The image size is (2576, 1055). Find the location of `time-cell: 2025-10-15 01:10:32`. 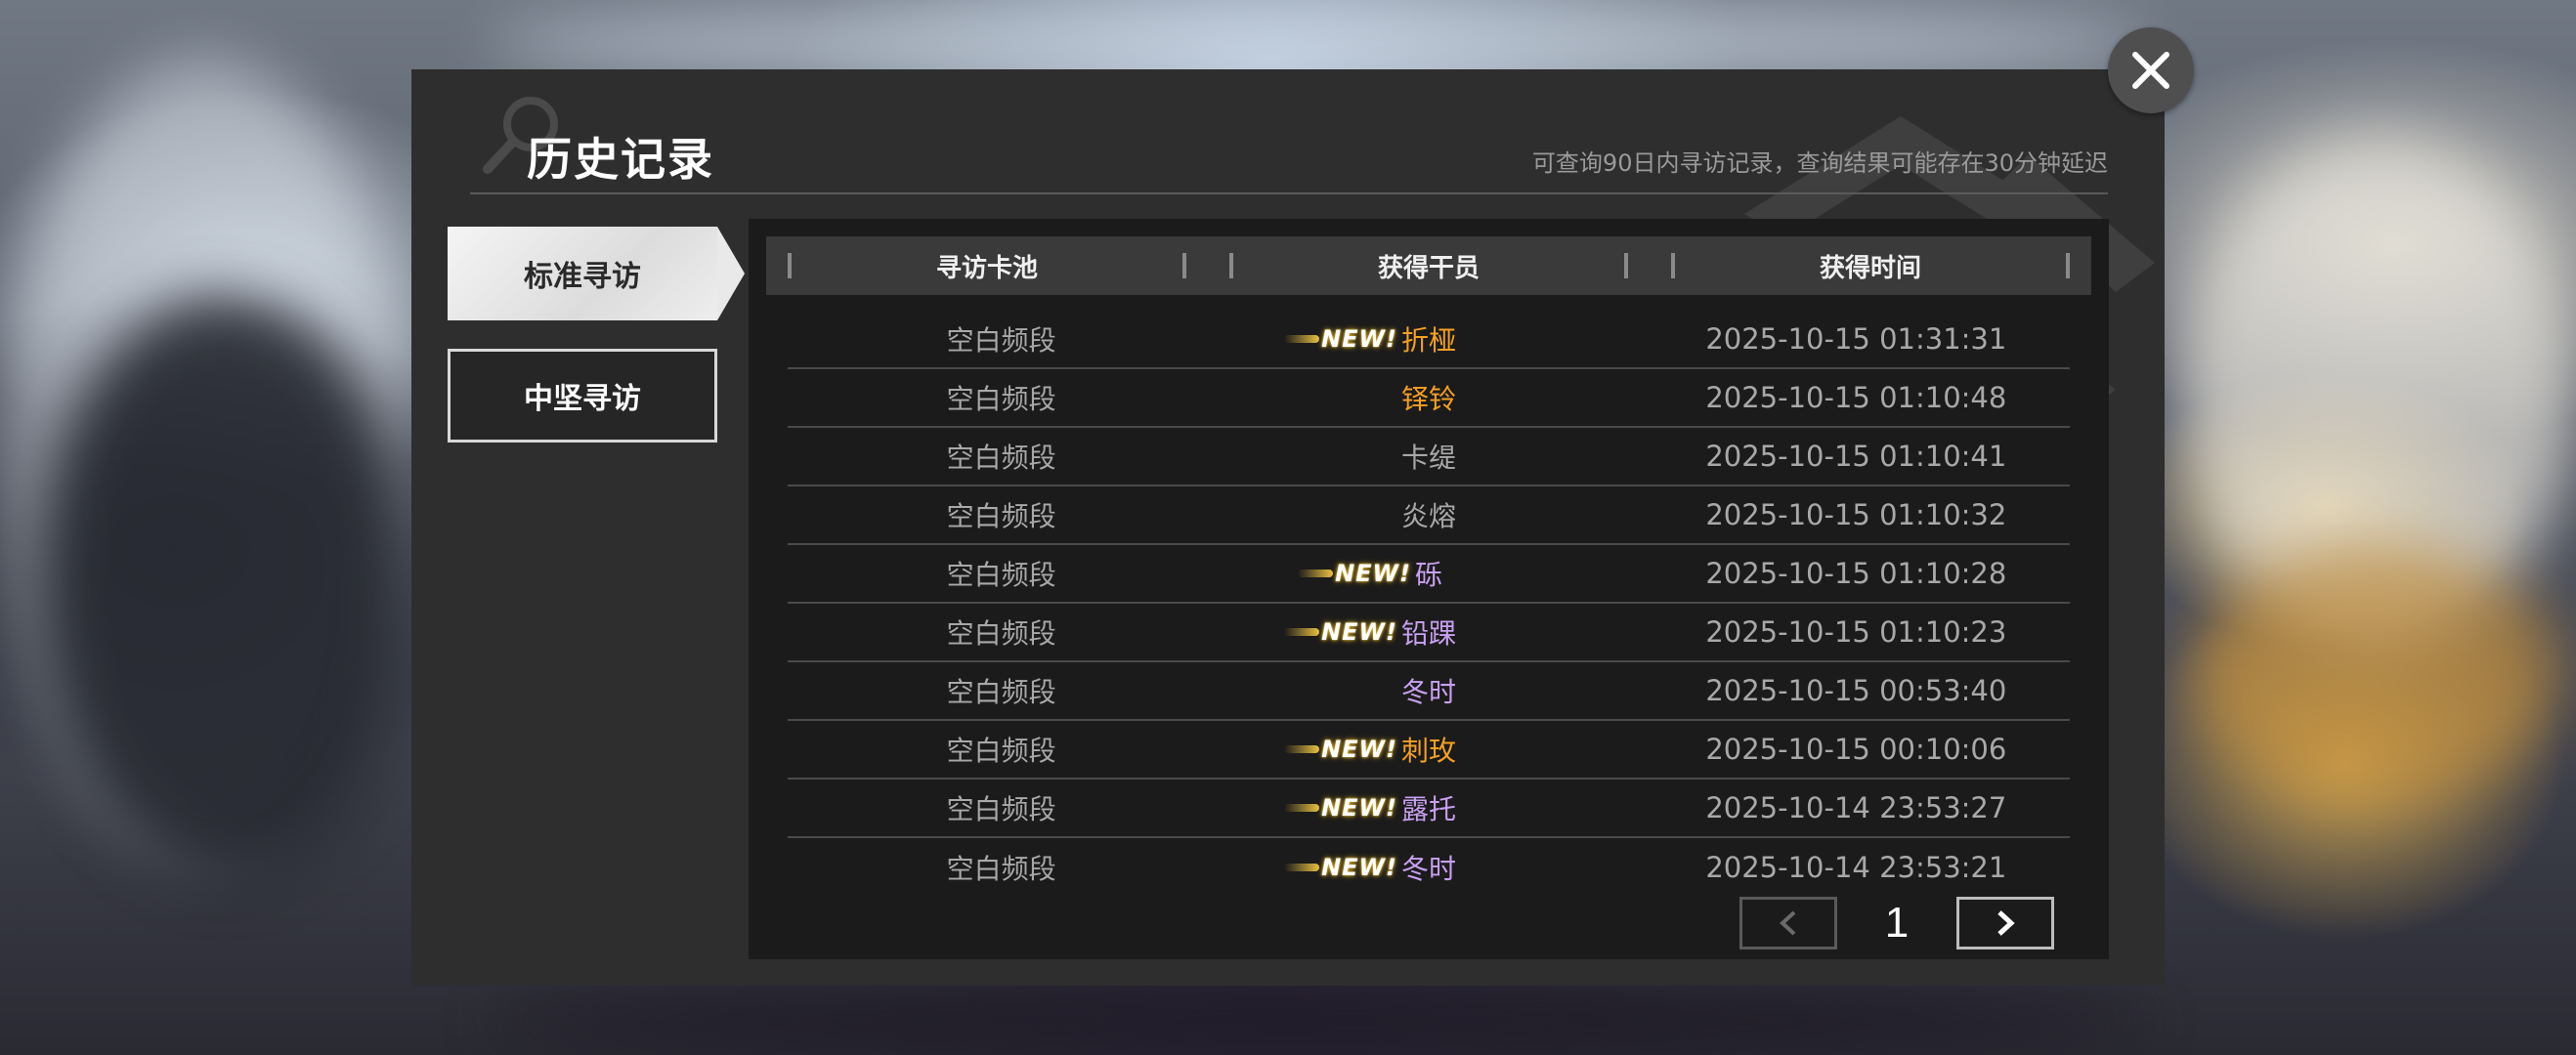

time-cell: 2025-10-15 01:10:32 is located at coordinates (1856, 514).